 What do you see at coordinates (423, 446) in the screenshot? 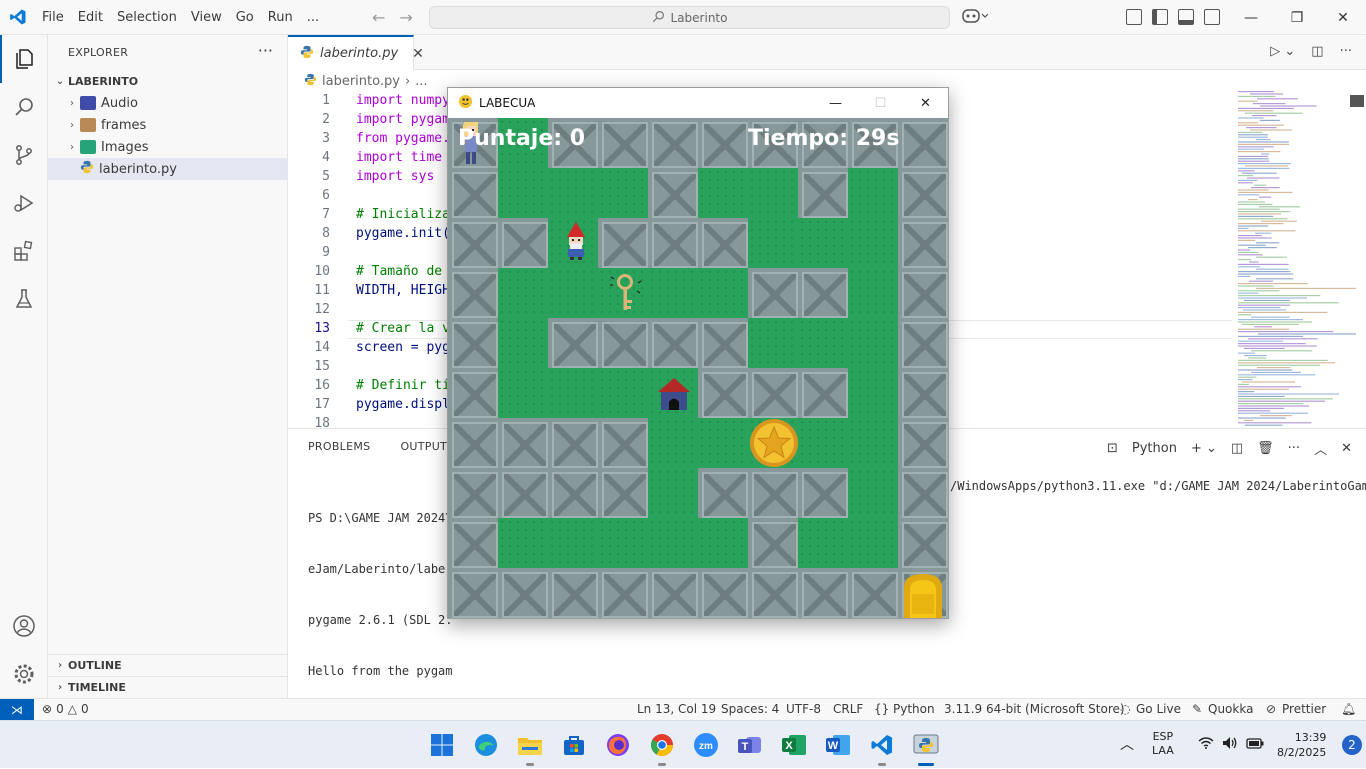
I see `tab-output: OUTPUT` at bounding box center [423, 446].